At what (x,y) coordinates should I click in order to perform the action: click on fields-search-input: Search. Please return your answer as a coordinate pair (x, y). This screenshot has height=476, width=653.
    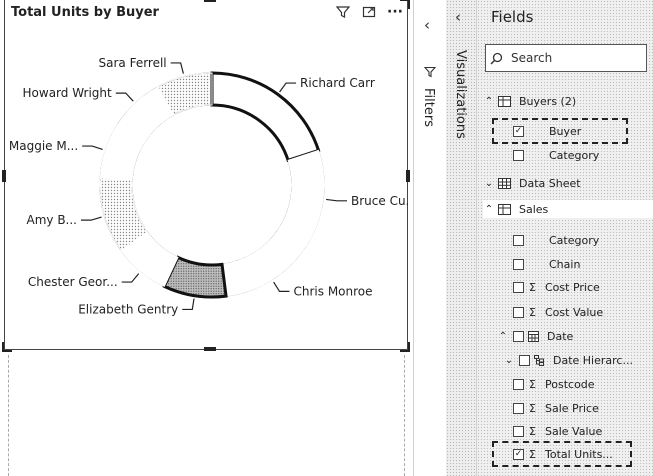
    Looking at the image, I should click on (566, 58).